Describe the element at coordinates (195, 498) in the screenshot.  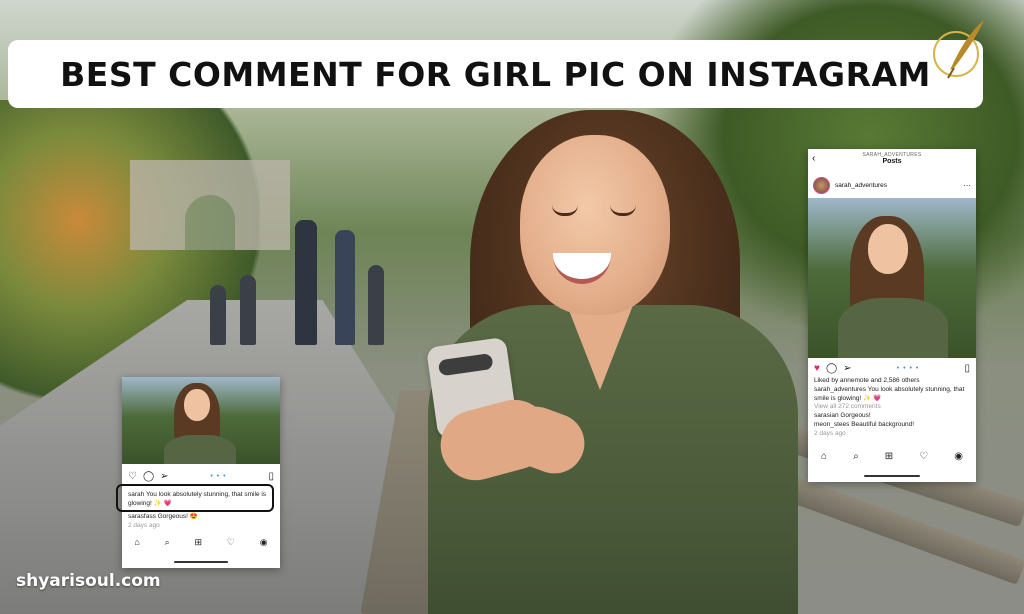
I see `comment-highlight-box` at that location.